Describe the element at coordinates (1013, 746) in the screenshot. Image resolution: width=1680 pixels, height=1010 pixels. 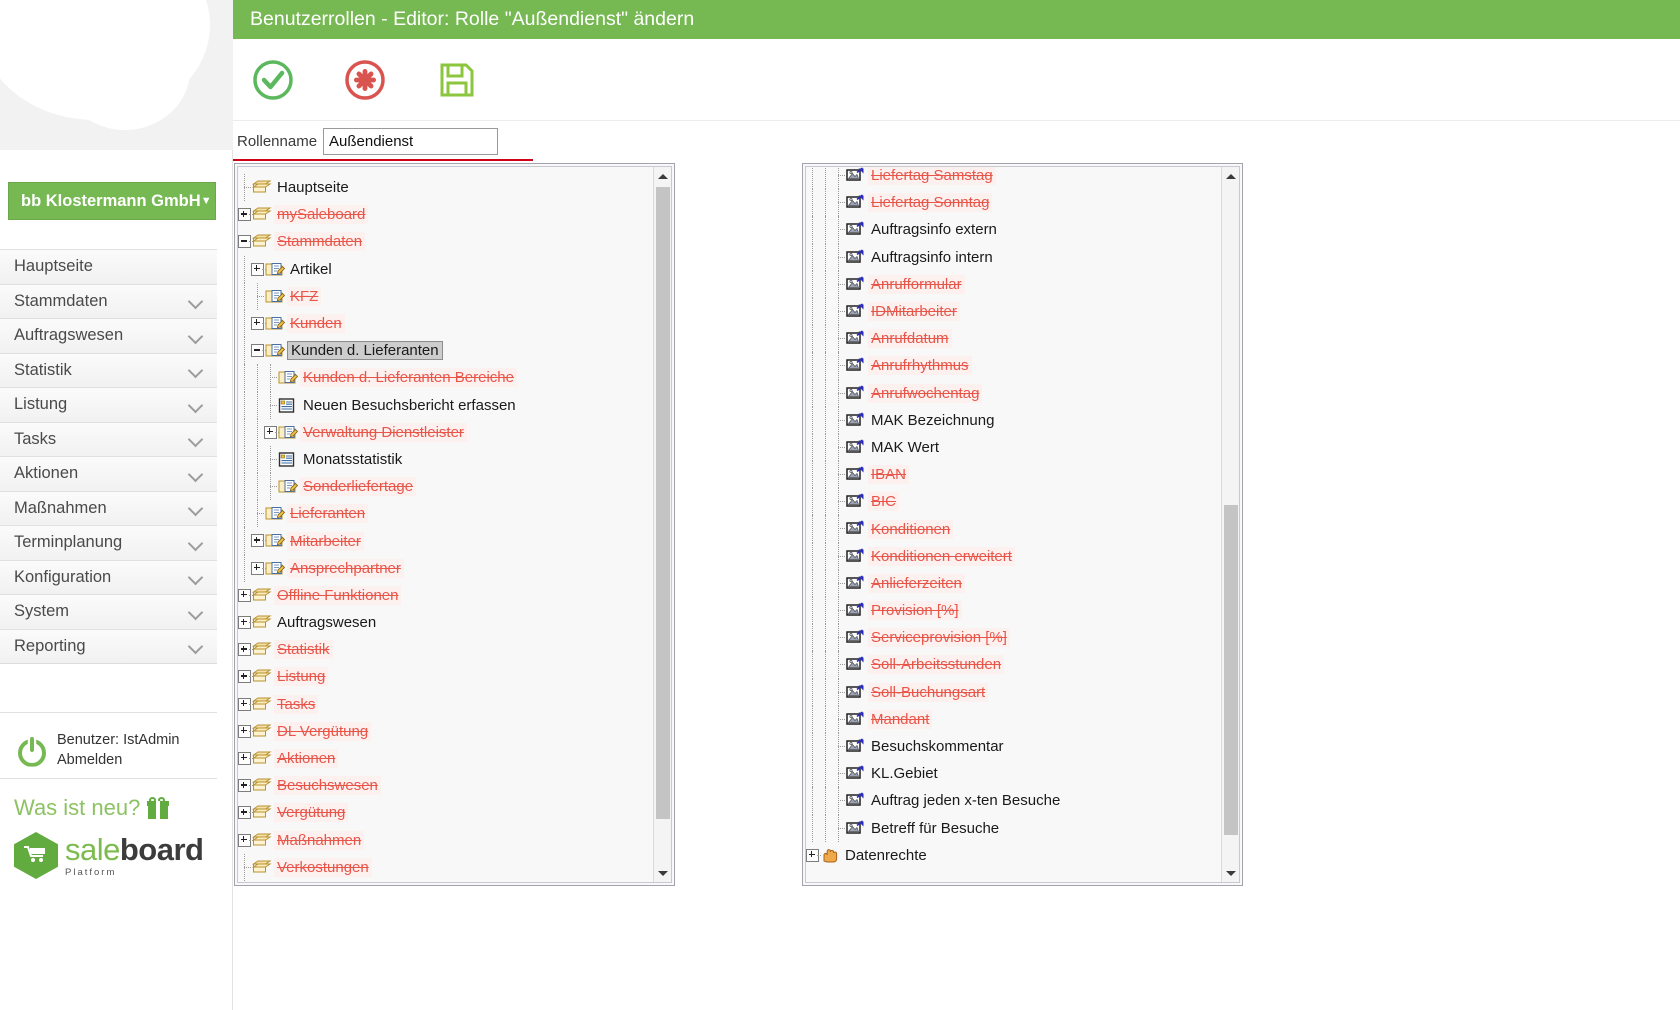
I see `tree-node: Besuchskommentar` at that location.